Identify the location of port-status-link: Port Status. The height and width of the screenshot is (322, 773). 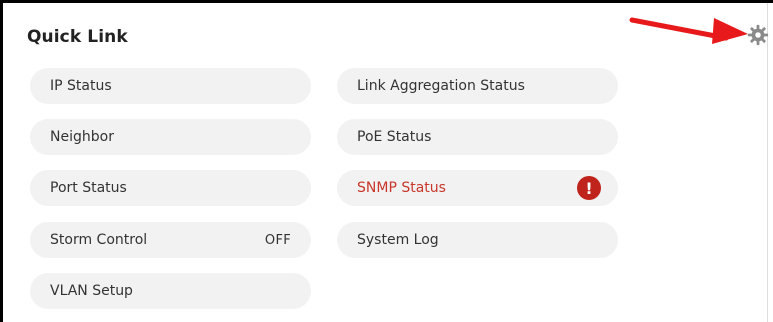
(170, 188).